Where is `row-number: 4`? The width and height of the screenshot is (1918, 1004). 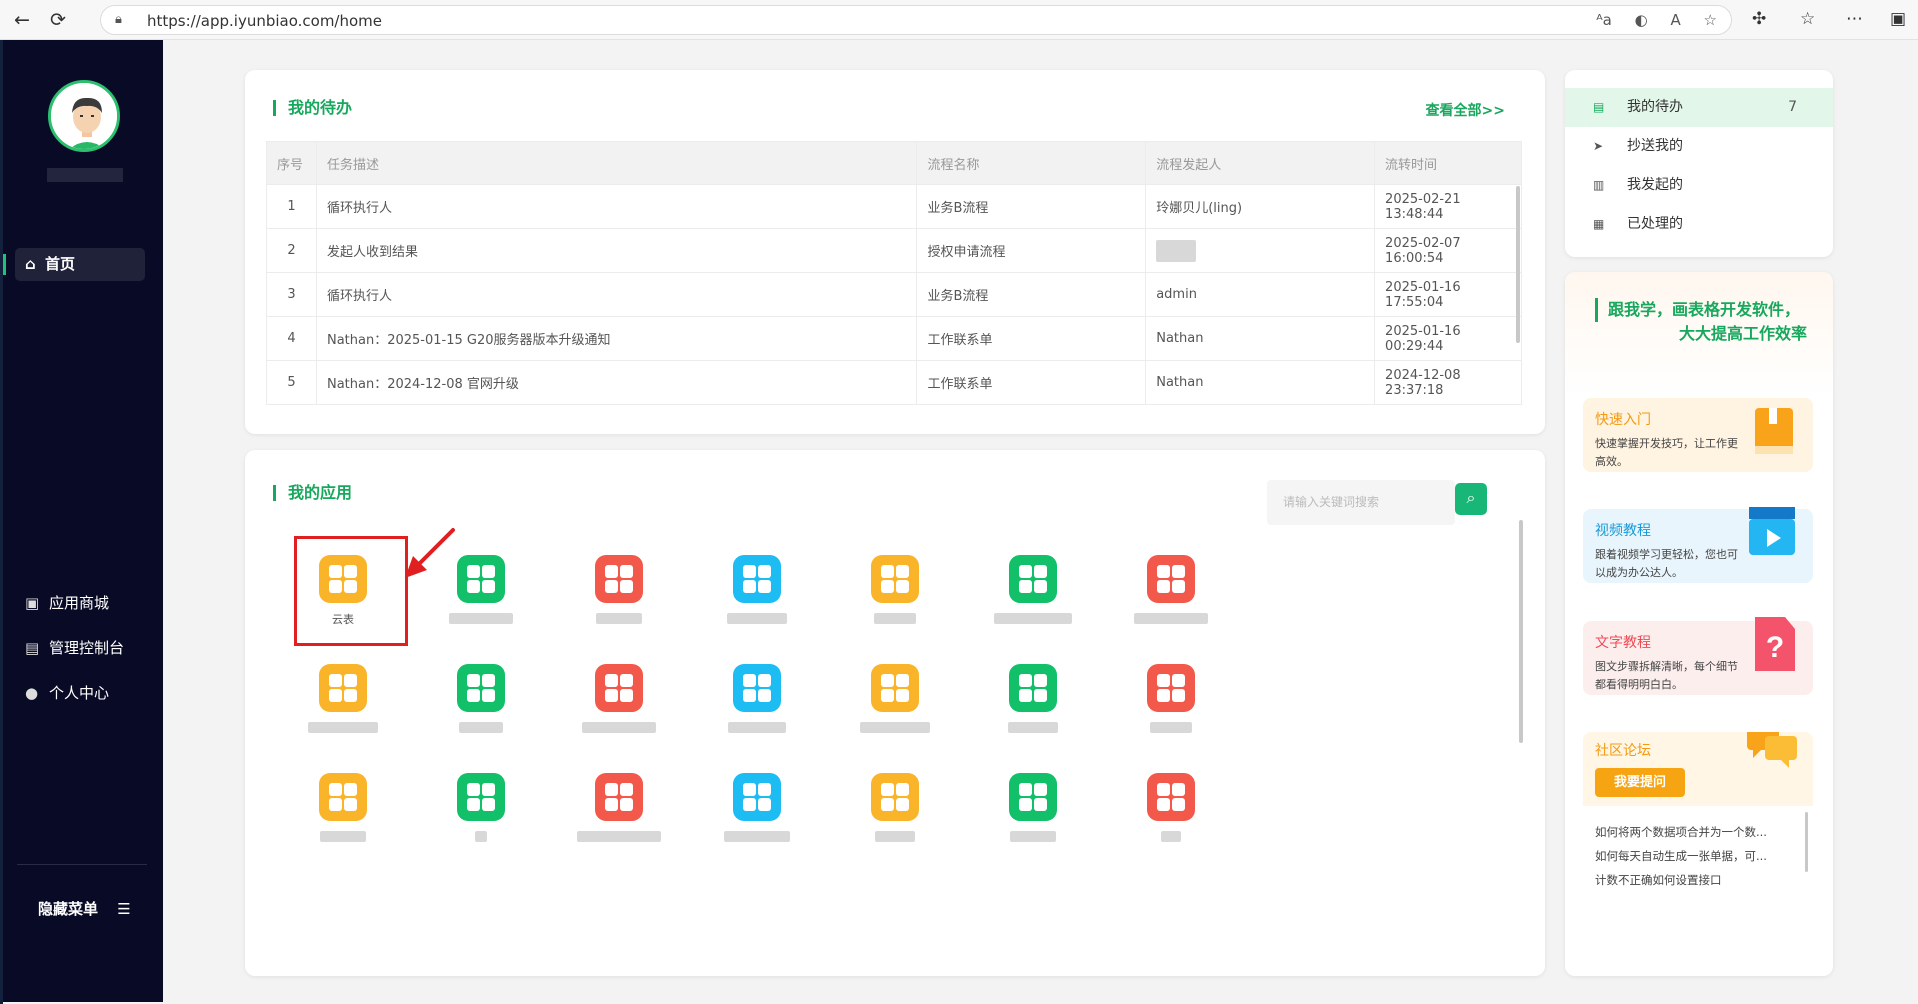
row-number: 4 is located at coordinates (291, 338).